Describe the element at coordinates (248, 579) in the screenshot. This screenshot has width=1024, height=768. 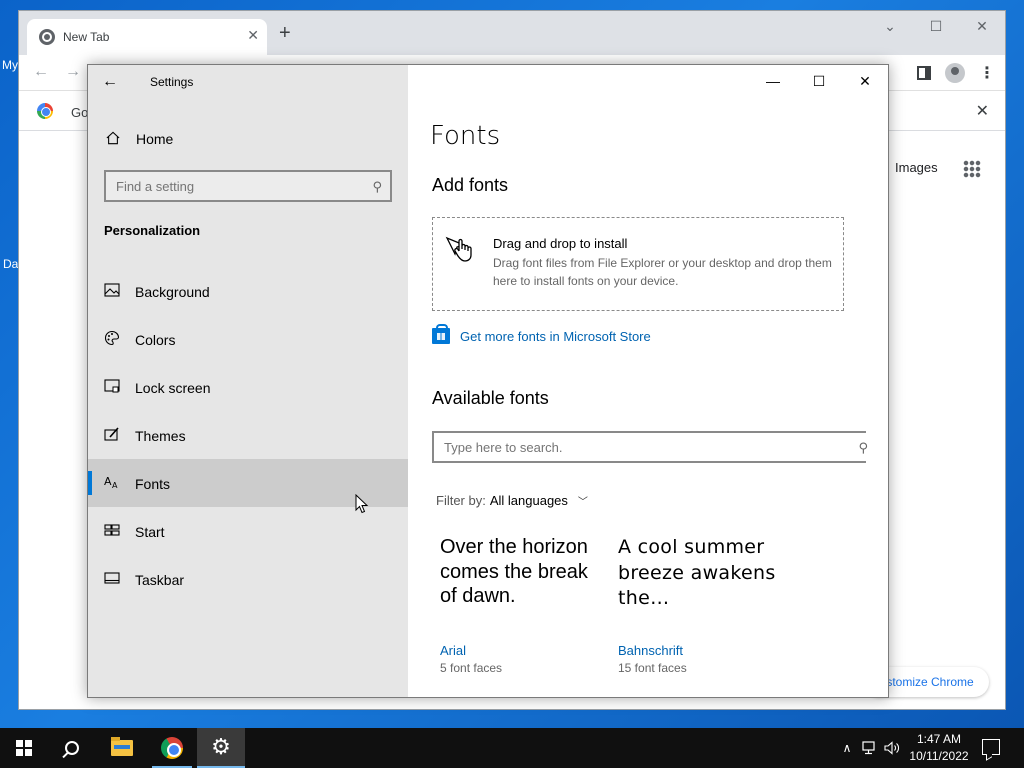
I see `sidebar-item-taskbar: Taskbar` at that location.